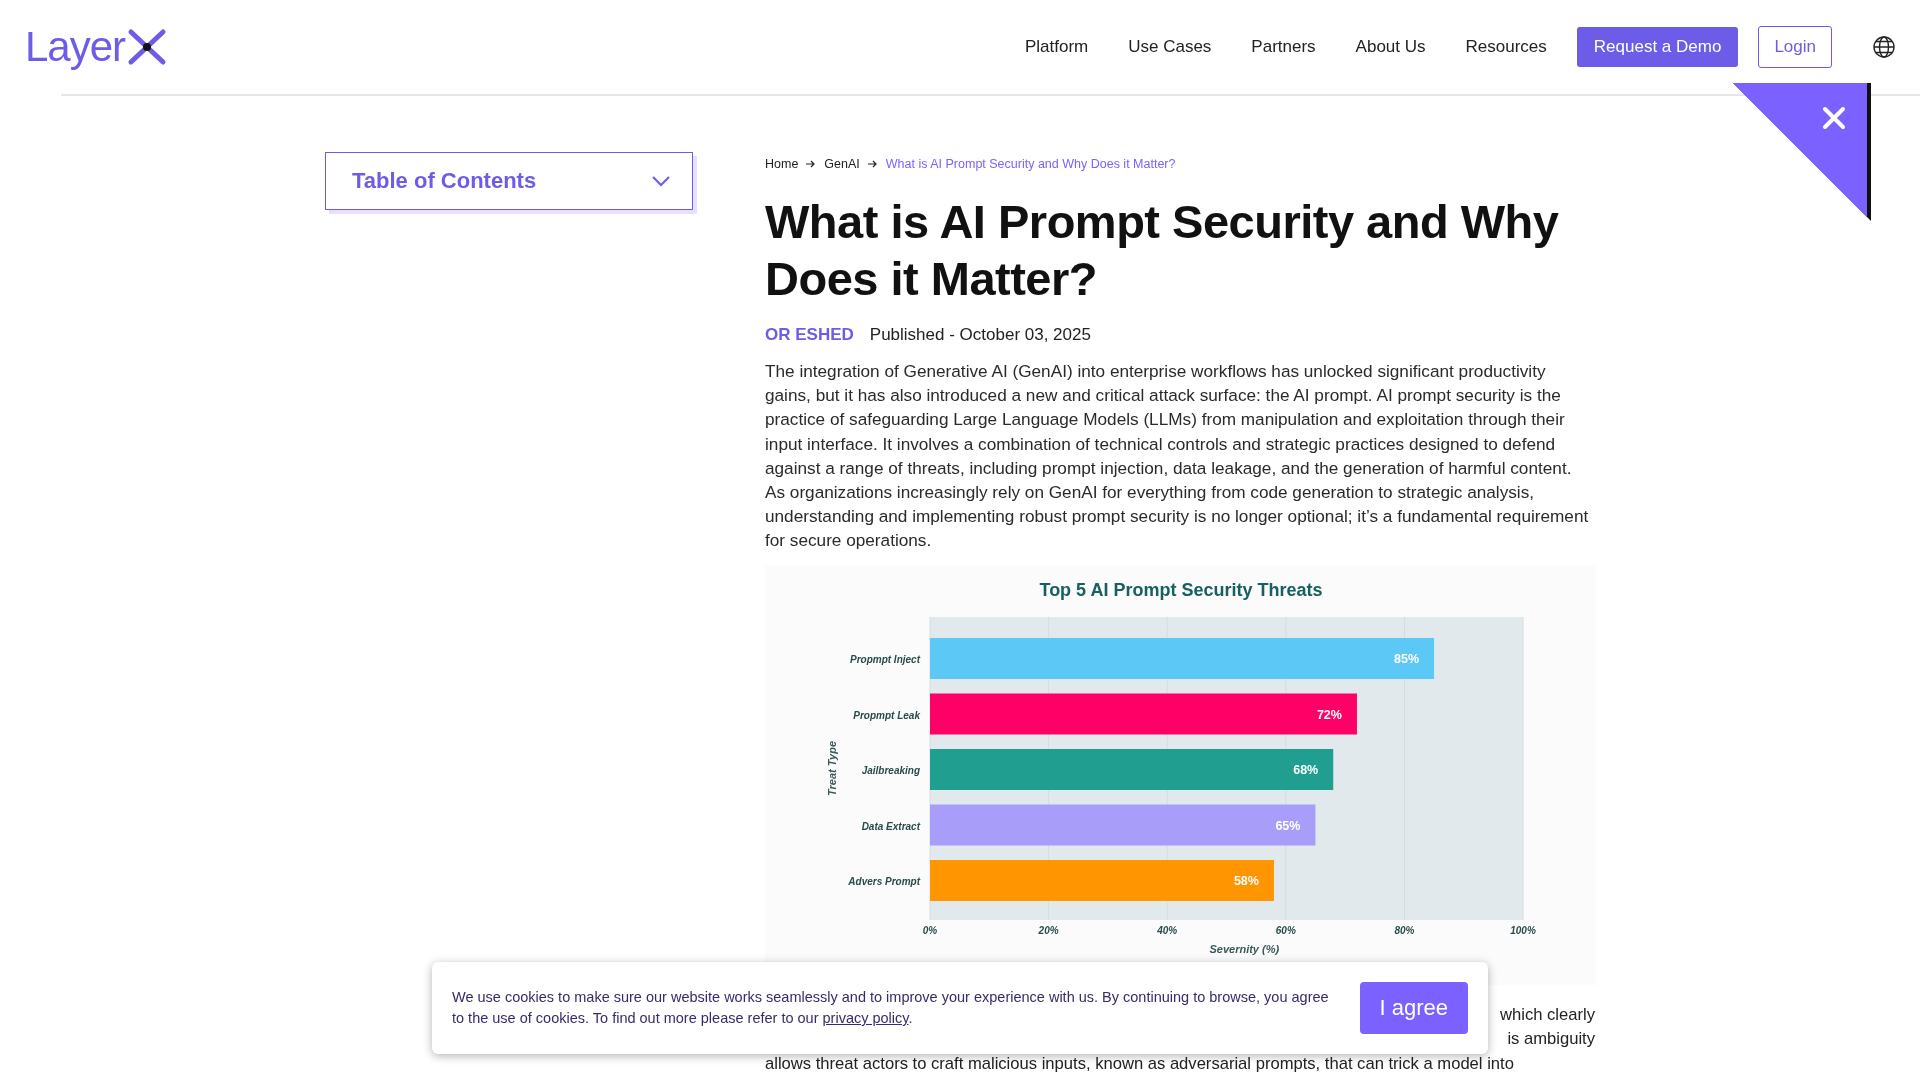 Image resolution: width=1920 pixels, height=1080 pixels. Describe the element at coordinates (1390, 47) in the screenshot. I see `nav-link: About Us` at that location.